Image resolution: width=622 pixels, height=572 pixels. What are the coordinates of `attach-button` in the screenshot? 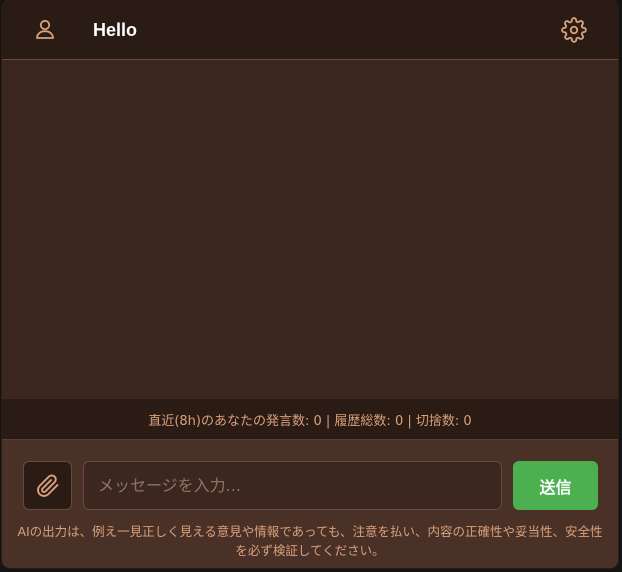 It's located at (47, 485).